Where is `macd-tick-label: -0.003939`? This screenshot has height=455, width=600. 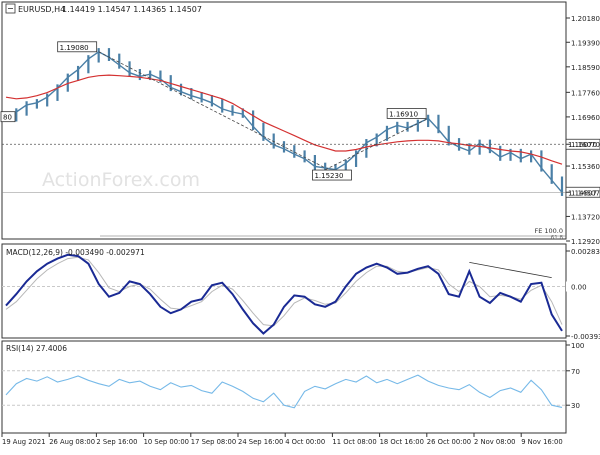
macd-tick-label: -0.003939 is located at coordinates (585, 337).